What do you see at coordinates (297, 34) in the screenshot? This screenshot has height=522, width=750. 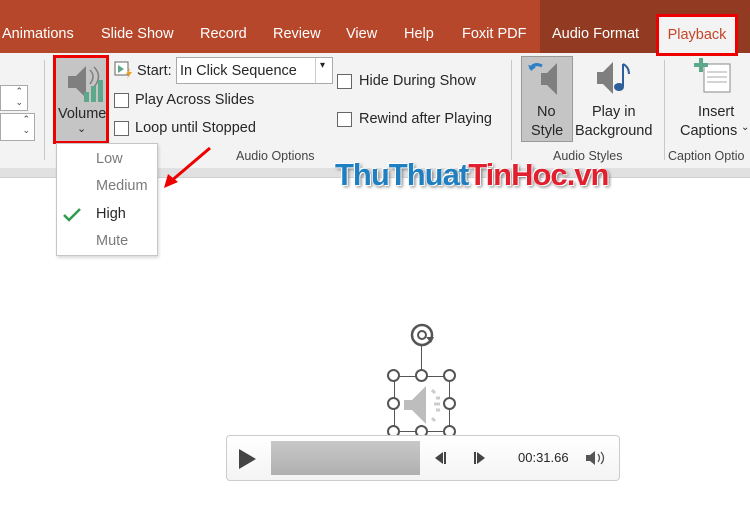 I see `tab-review: Review` at bounding box center [297, 34].